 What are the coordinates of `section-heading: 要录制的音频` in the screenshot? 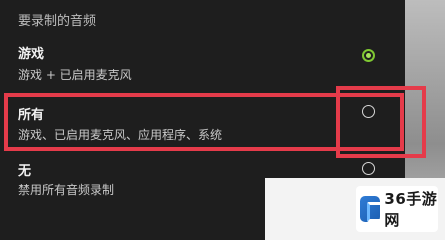 It's located at (57, 21).